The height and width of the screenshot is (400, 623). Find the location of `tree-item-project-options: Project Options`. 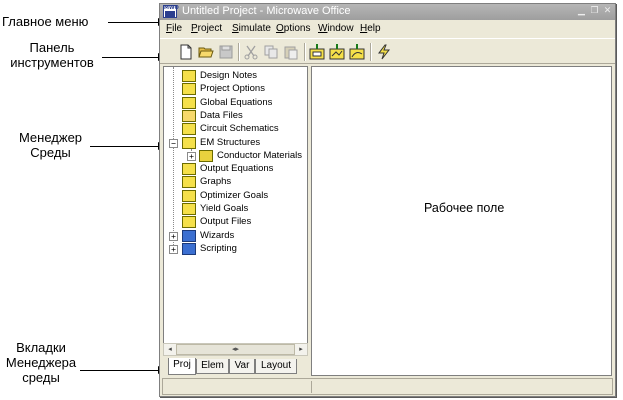

tree-item-project-options: Project Options is located at coordinates (235, 89).